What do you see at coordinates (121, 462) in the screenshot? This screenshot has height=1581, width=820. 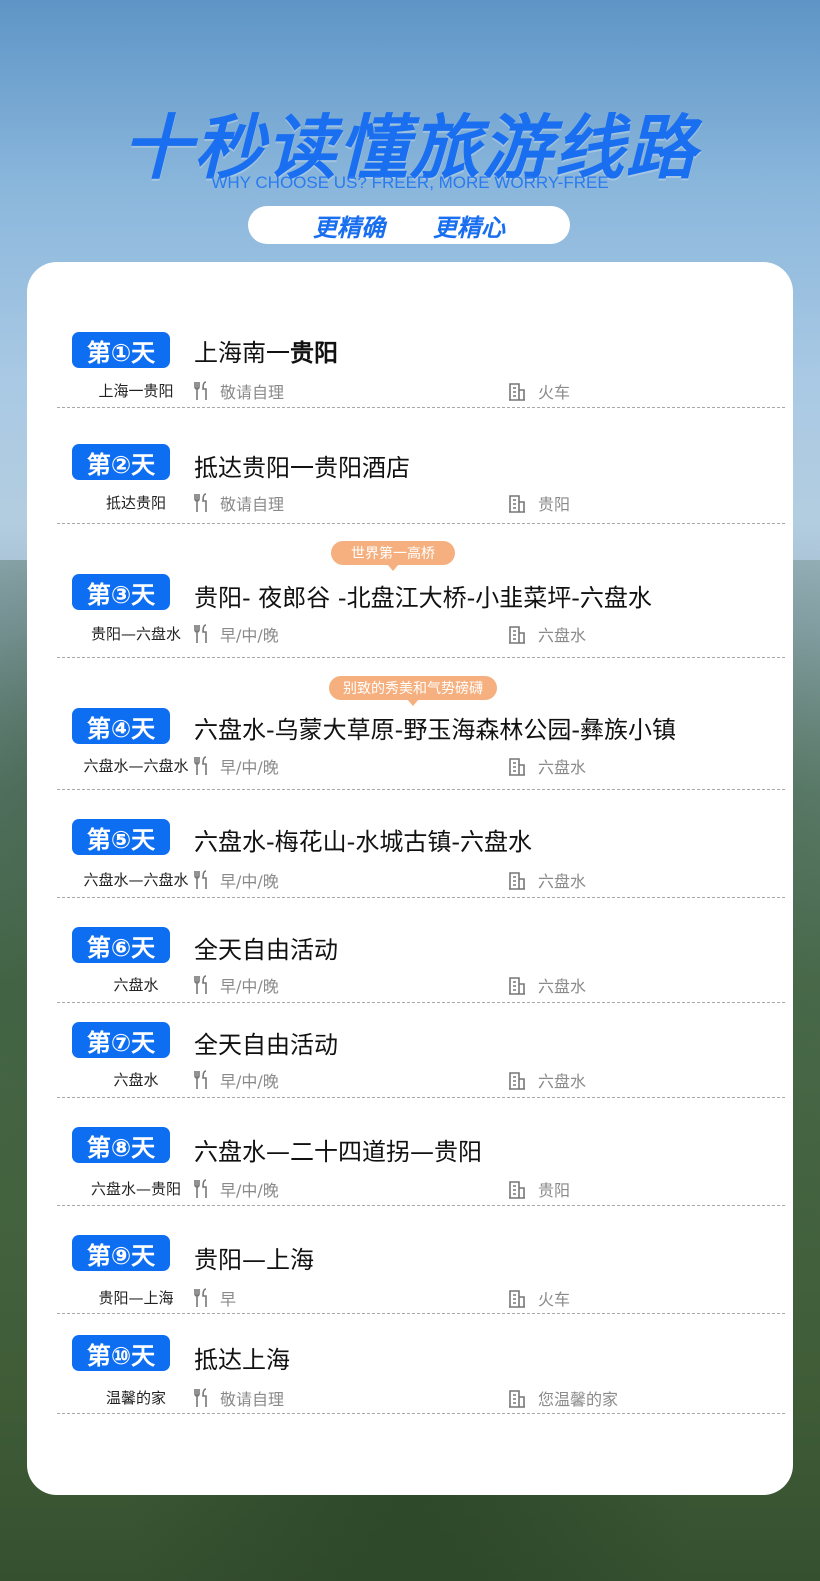 I see `day-badge: 第②天` at bounding box center [121, 462].